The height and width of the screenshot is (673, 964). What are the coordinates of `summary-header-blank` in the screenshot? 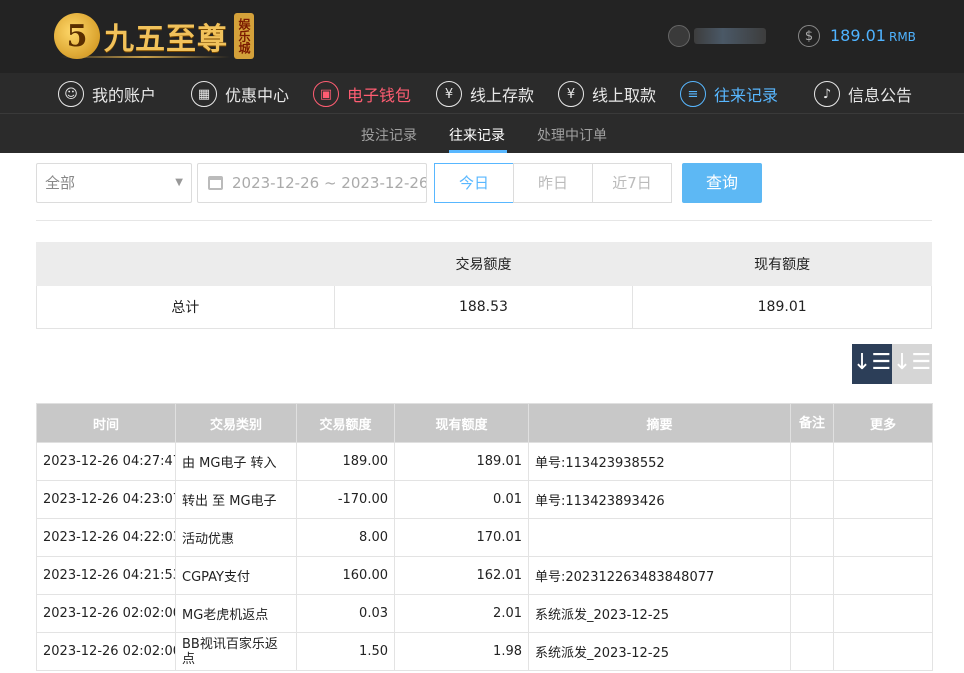 It's located at (185, 264).